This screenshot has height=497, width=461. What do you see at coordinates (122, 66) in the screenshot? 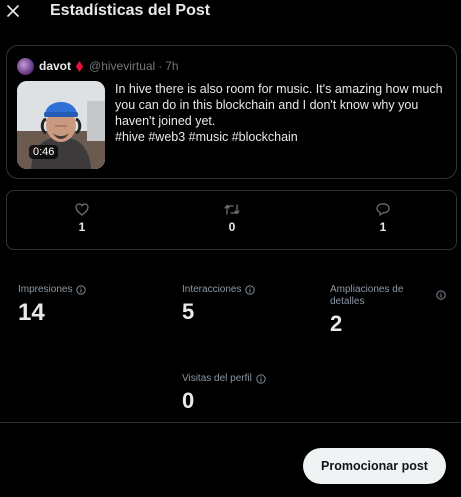
I see `author-handle: @hivevirtual` at bounding box center [122, 66].